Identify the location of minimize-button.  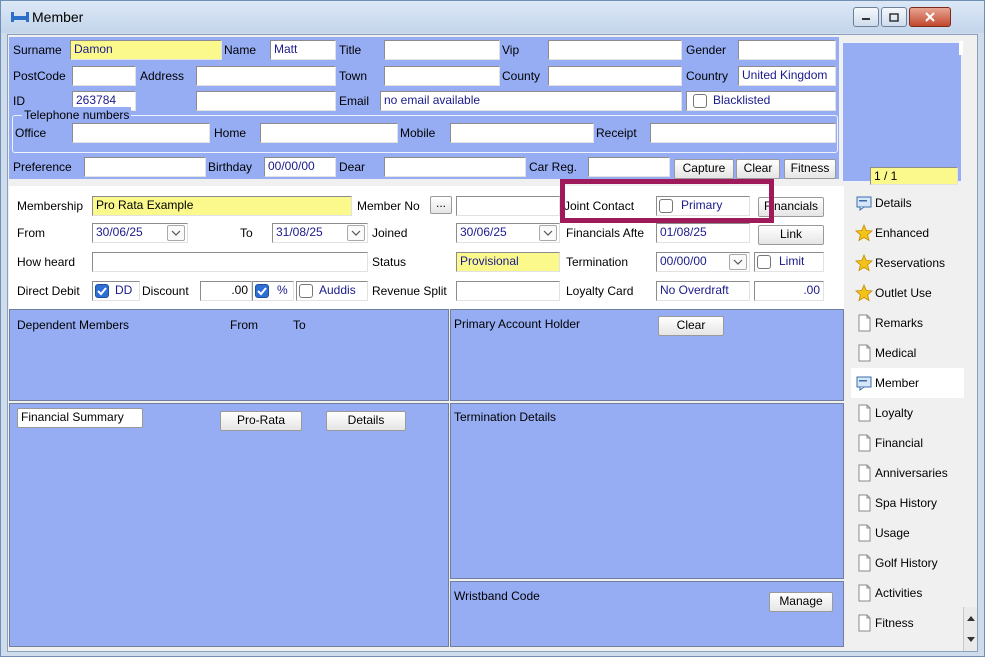
(866, 17).